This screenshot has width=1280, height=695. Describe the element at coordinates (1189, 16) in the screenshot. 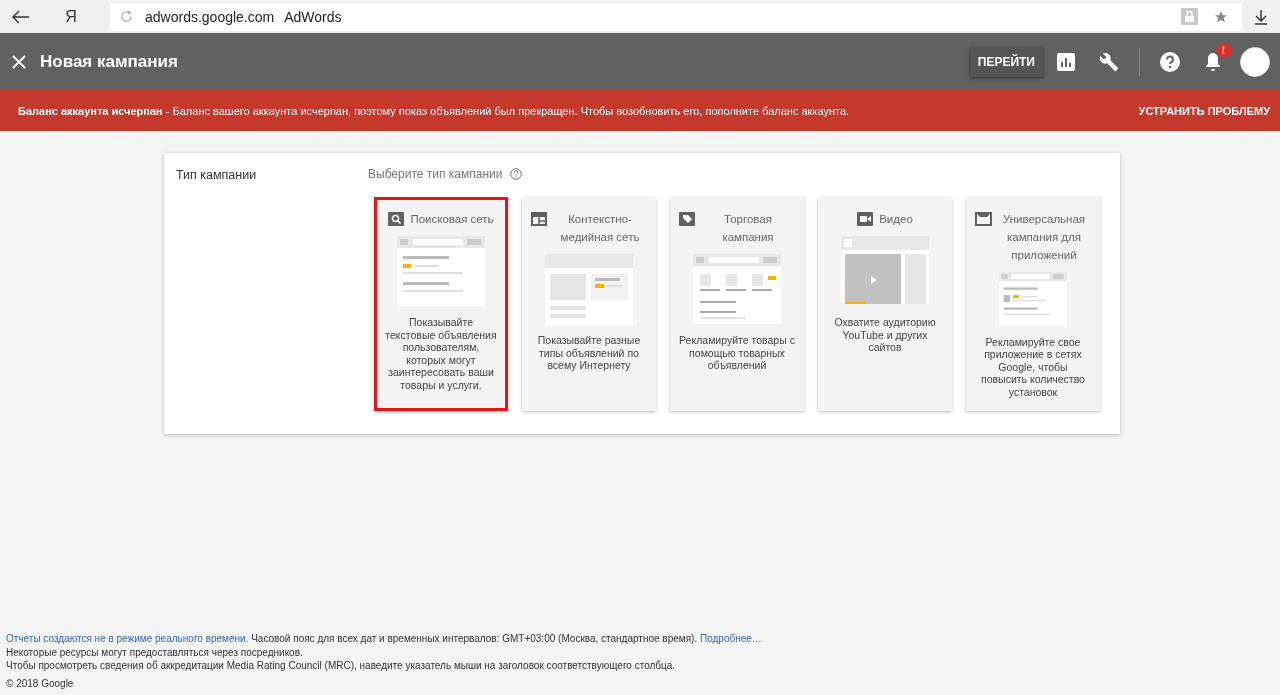

I see `lock-icon` at that location.